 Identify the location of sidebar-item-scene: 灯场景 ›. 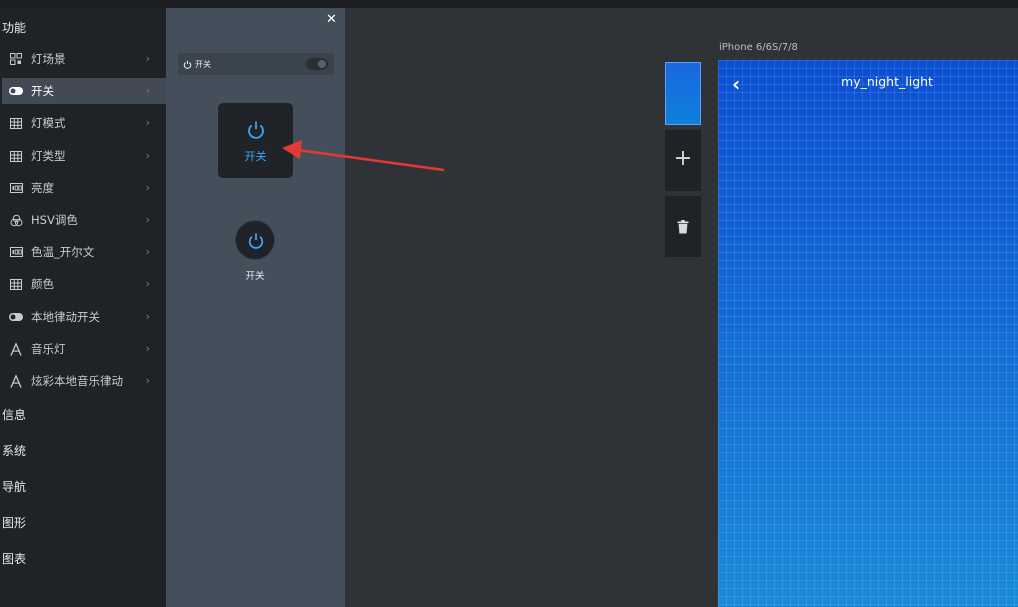
(84, 59).